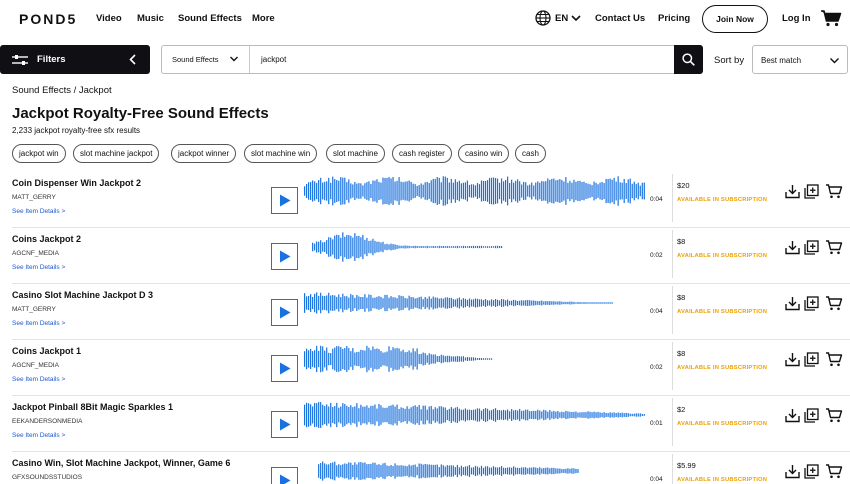 The image size is (850, 484). Describe the element at coordinates (800, 59) in the screenshot. I see `sort-select: Best match` at that location.